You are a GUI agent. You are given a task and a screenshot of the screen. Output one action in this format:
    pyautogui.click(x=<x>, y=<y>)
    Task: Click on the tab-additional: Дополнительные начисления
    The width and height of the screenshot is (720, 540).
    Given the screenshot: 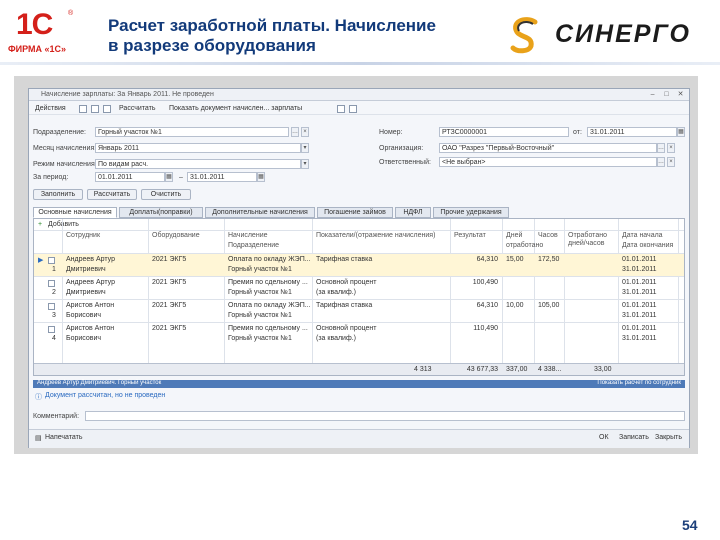 What is the action you would take?
    pyautogui.click(x=260, y=212)
    